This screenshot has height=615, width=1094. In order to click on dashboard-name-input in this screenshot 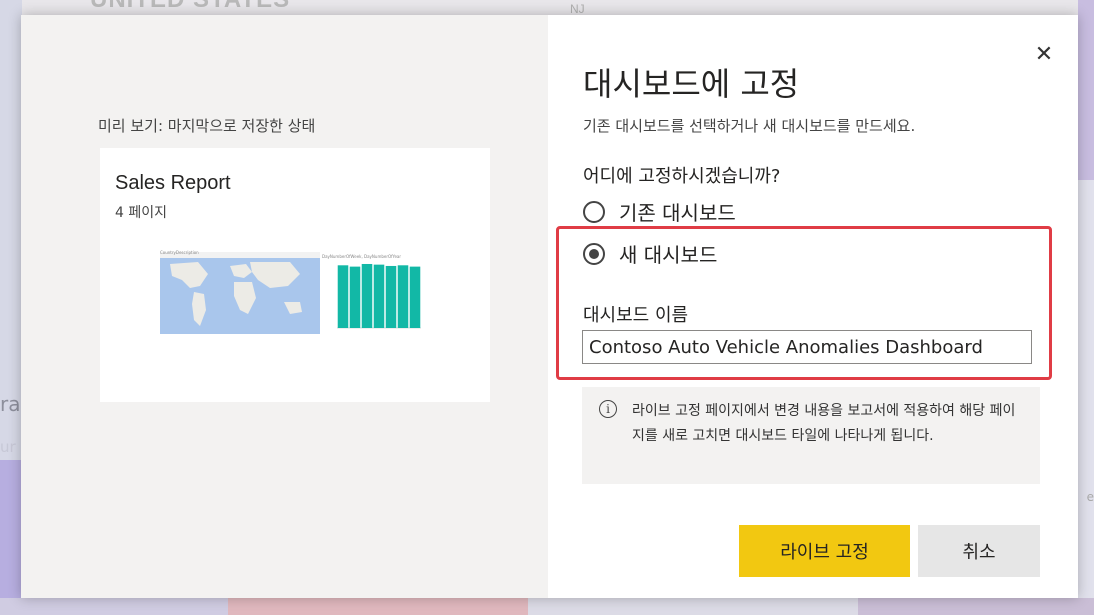, I will do `click(807, 347)`.